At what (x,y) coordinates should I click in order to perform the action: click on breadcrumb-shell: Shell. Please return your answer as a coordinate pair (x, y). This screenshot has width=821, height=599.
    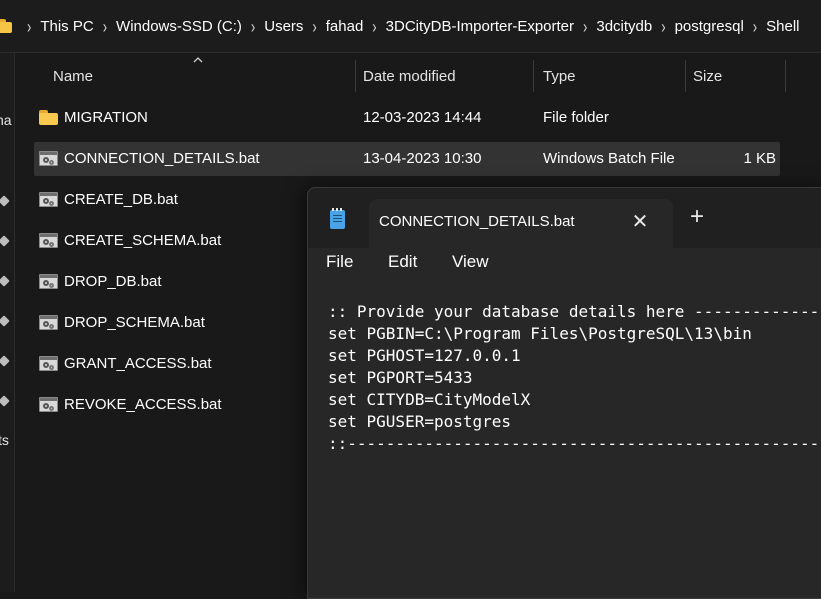
    Looking at the image, I should click on (782, 26).